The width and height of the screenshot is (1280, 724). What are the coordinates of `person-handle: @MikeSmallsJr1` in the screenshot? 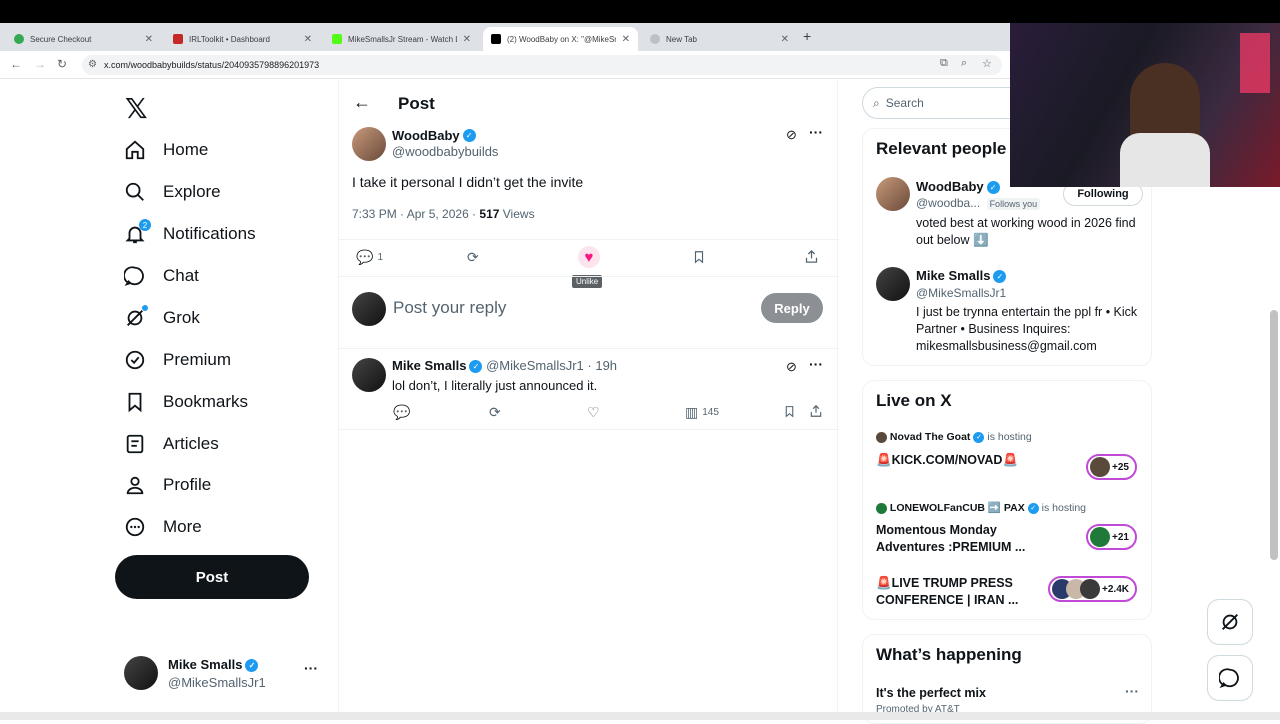 It's located at (961, 293).